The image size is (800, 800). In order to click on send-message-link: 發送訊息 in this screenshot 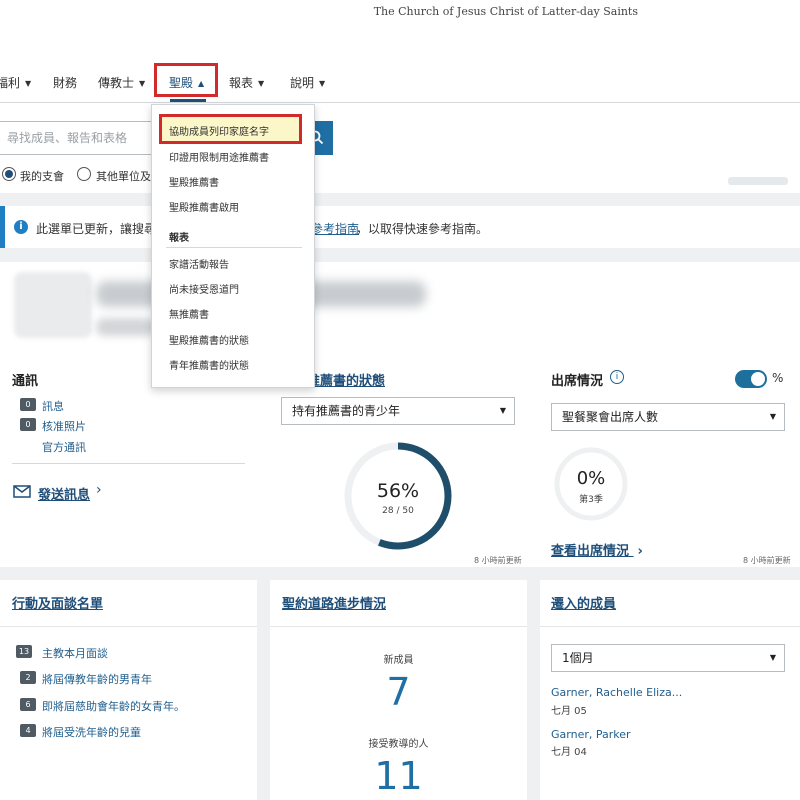, I will do `click(64, 493)`.